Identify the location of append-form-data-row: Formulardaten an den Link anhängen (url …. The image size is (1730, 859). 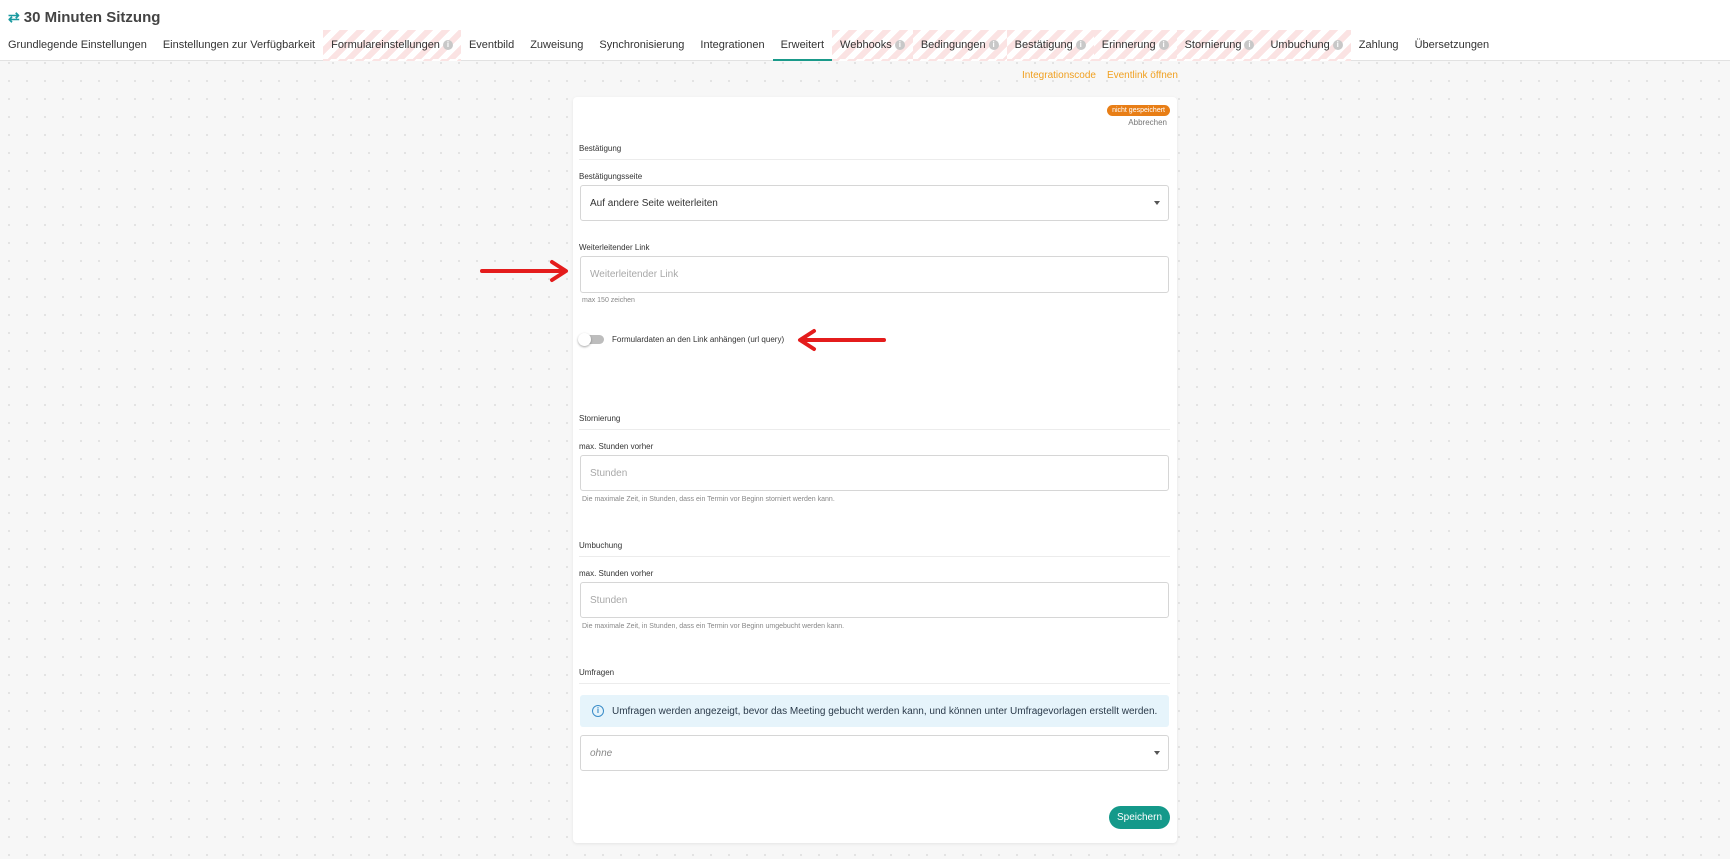
(681, 339).